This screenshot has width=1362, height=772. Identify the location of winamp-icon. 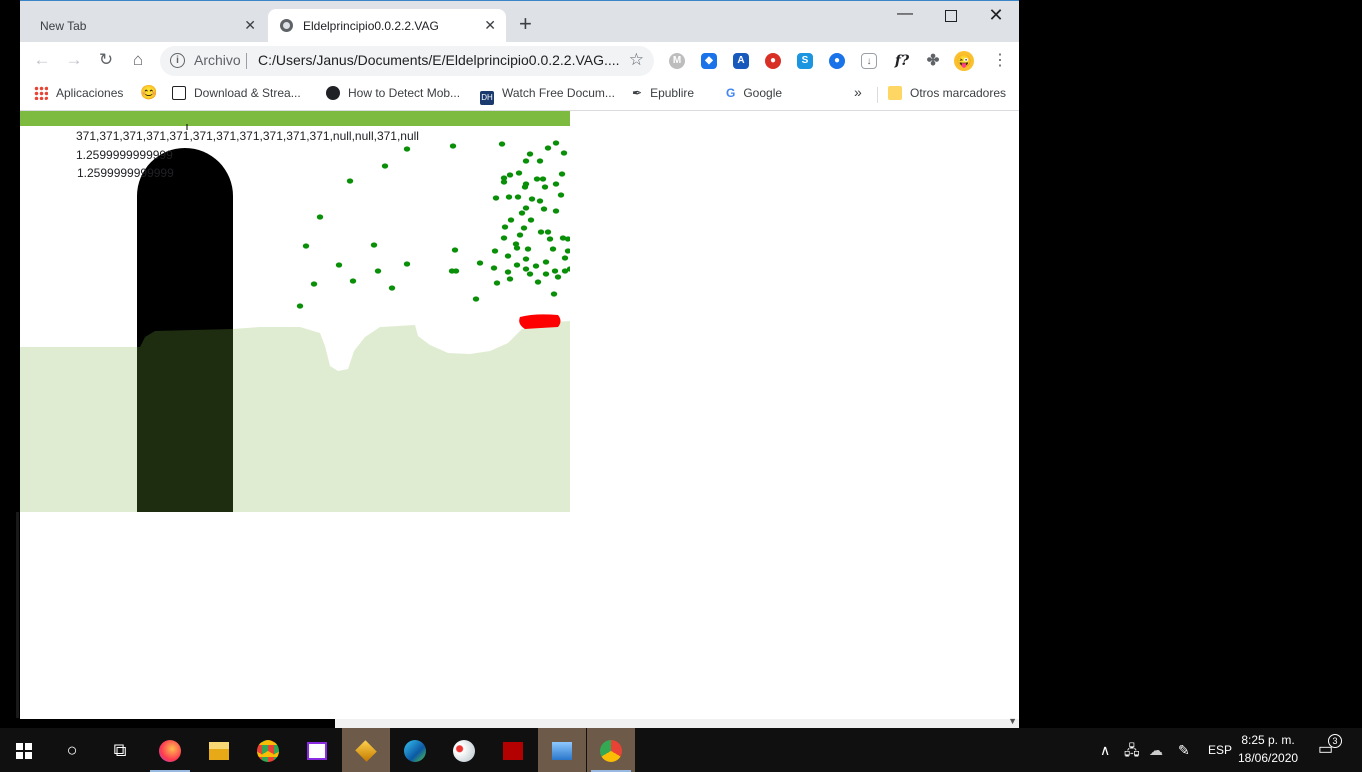
(366, 751).